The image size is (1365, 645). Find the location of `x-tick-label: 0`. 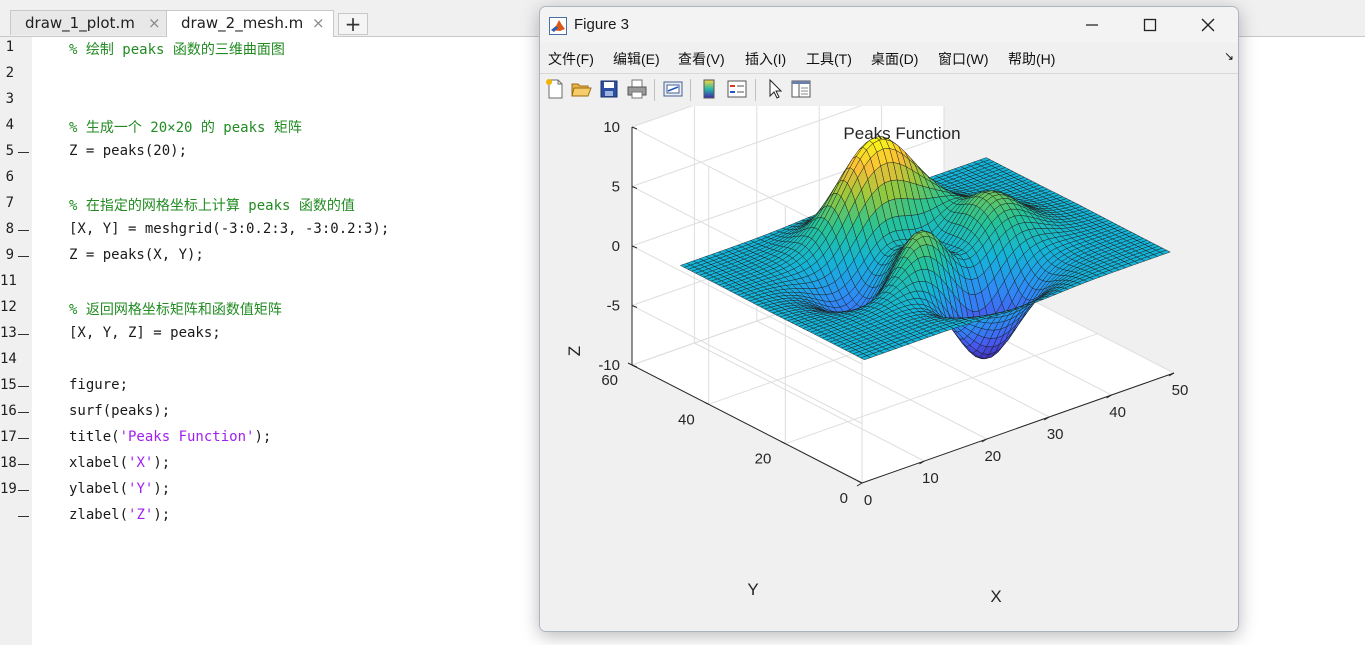

x-tick-label: 0 is located at coordinates (868, 500).